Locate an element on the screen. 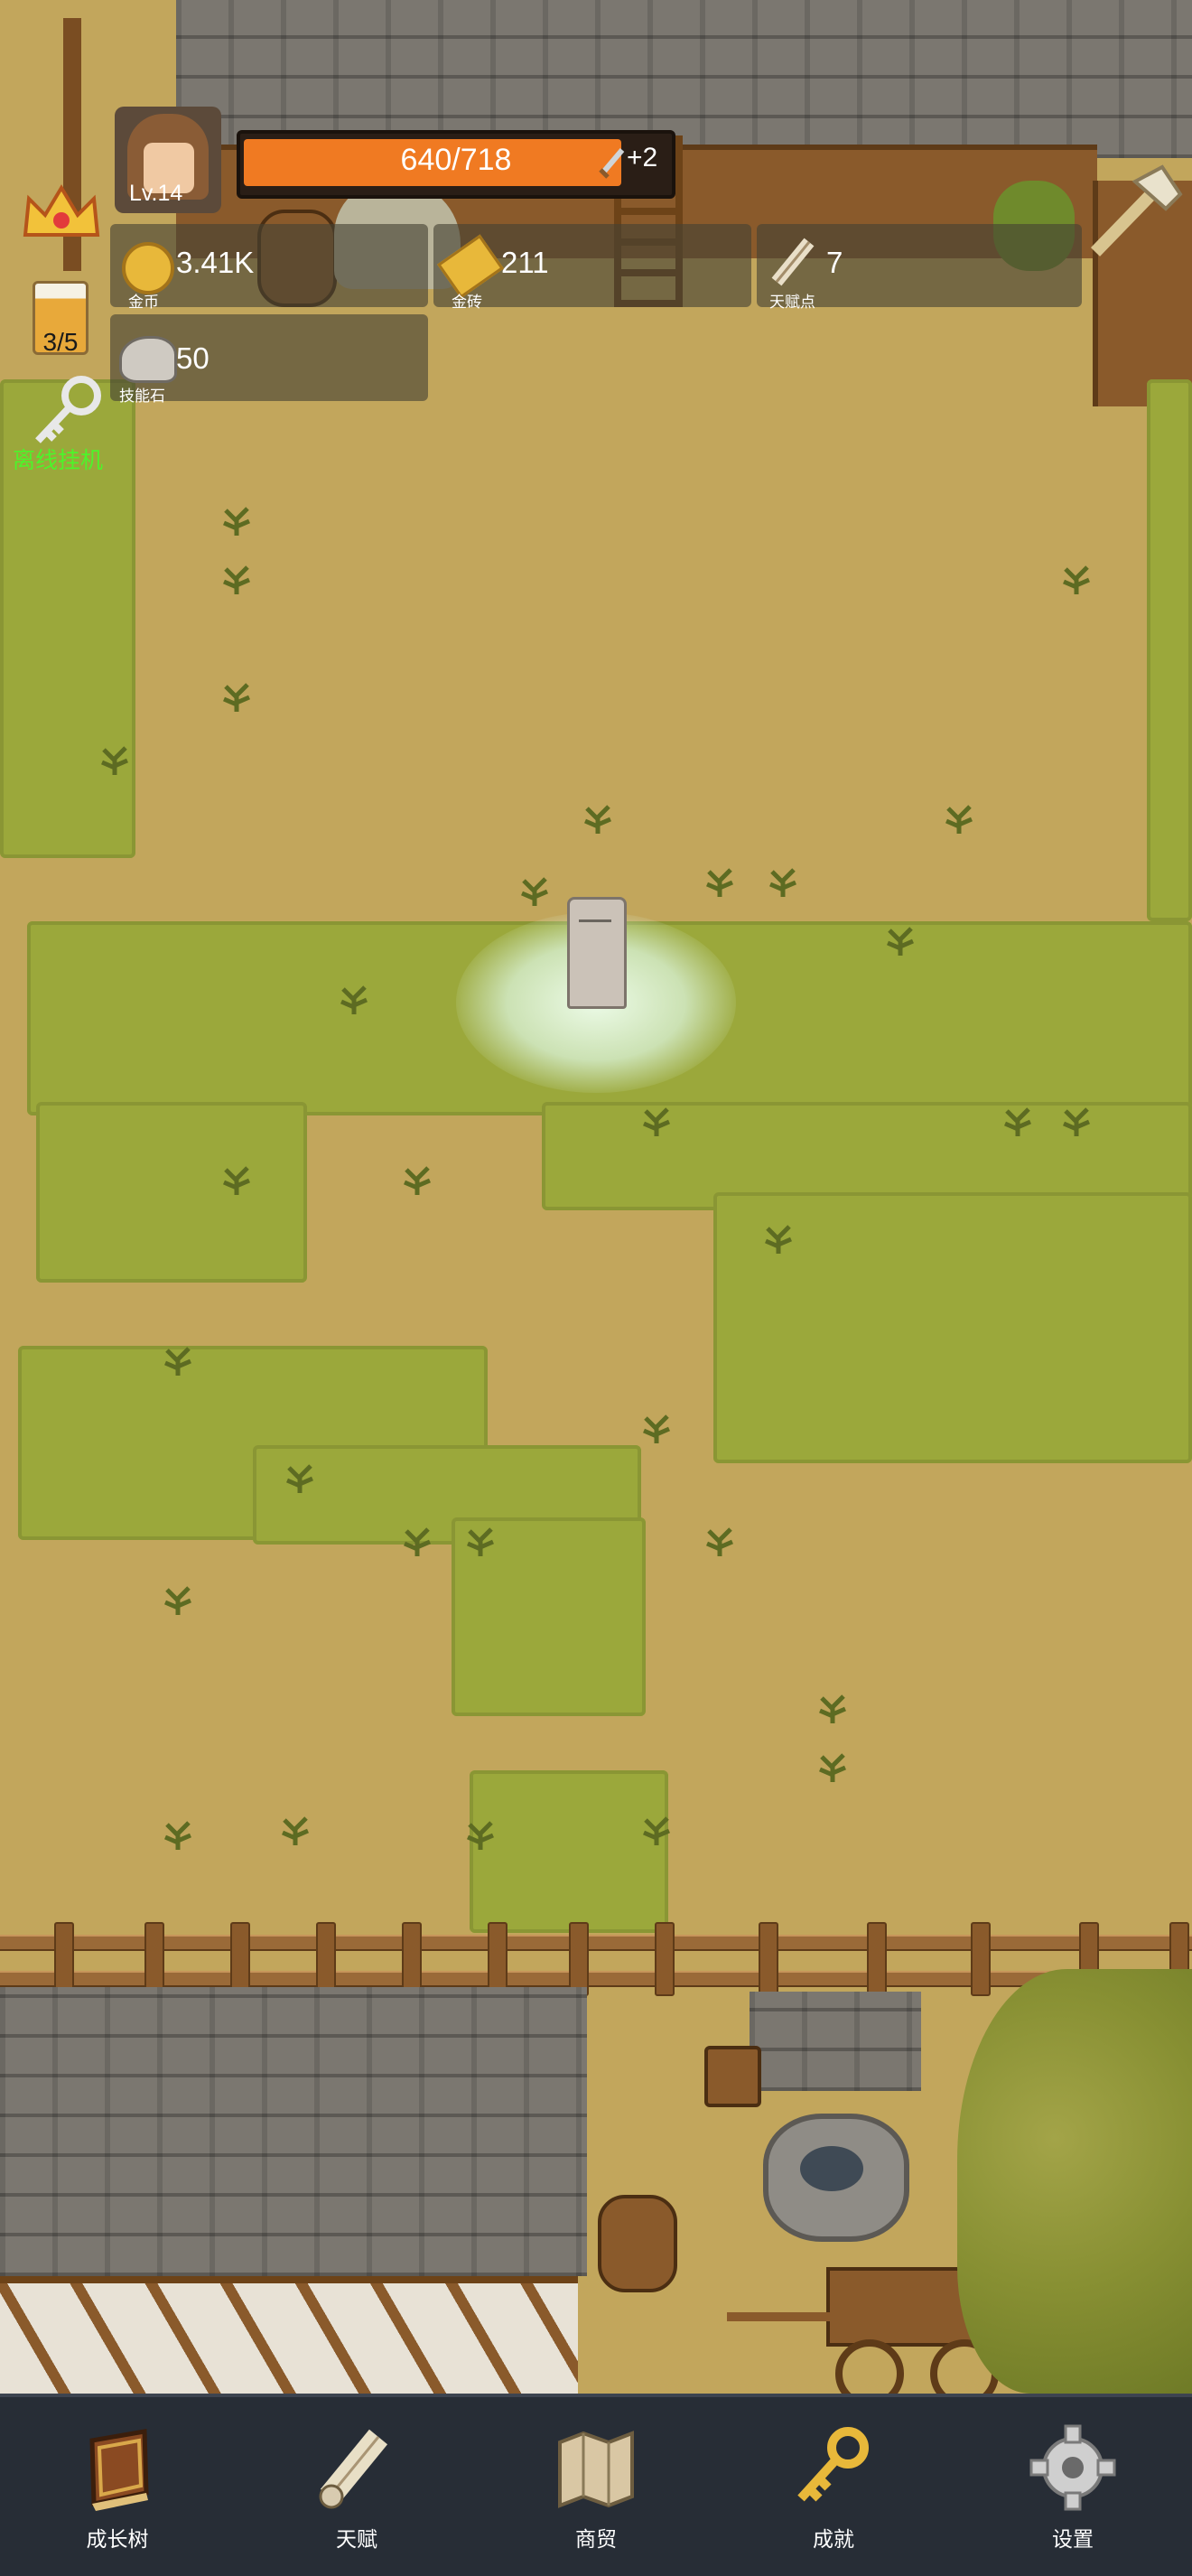  stone-tablet-character is located at coordinates (597, 953).